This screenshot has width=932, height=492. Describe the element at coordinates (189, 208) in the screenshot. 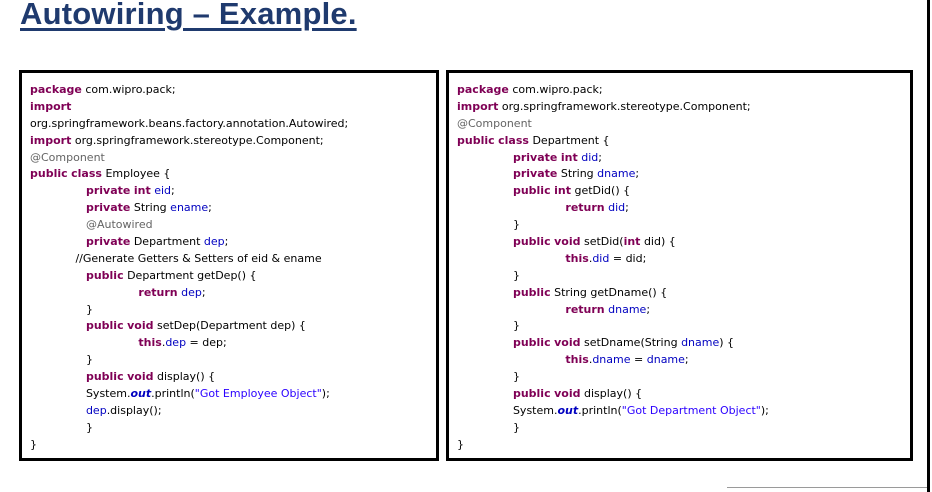

I see `code-token: ename` at that location.